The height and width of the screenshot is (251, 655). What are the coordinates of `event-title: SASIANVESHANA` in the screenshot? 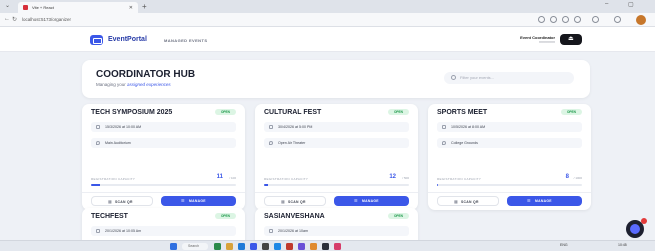 It's located at (294, 216).